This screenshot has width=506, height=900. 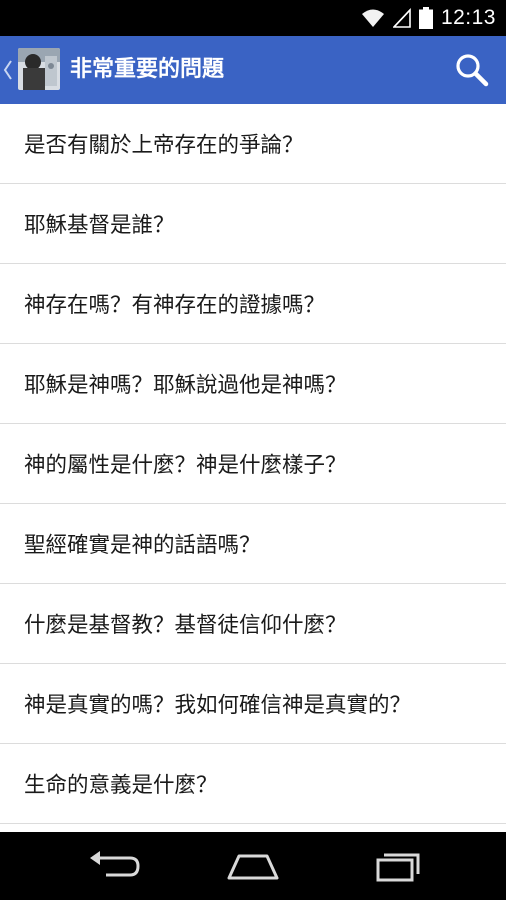 I want to click on nav-bar, so click(x=253, y=866).